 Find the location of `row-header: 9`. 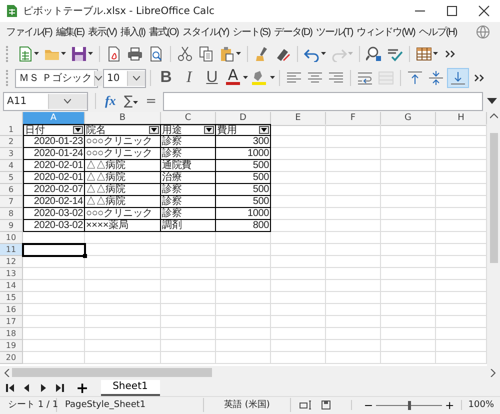

row-header: 9 is located at coordinates (11, 226).